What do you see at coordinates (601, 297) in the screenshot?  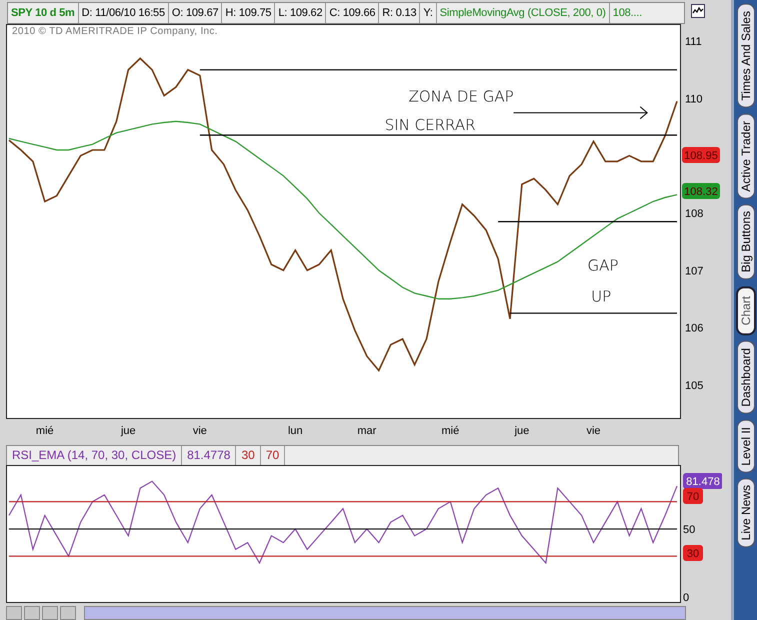 I see `handwritten-note: UP` at bounding box center [601, 297].